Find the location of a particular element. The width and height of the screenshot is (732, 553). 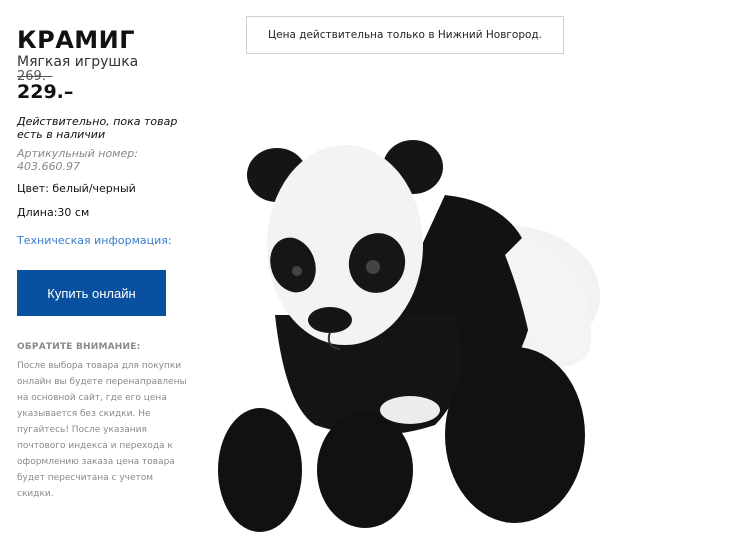

product-length: Длина:30 см is located at coordinates (53, 212).